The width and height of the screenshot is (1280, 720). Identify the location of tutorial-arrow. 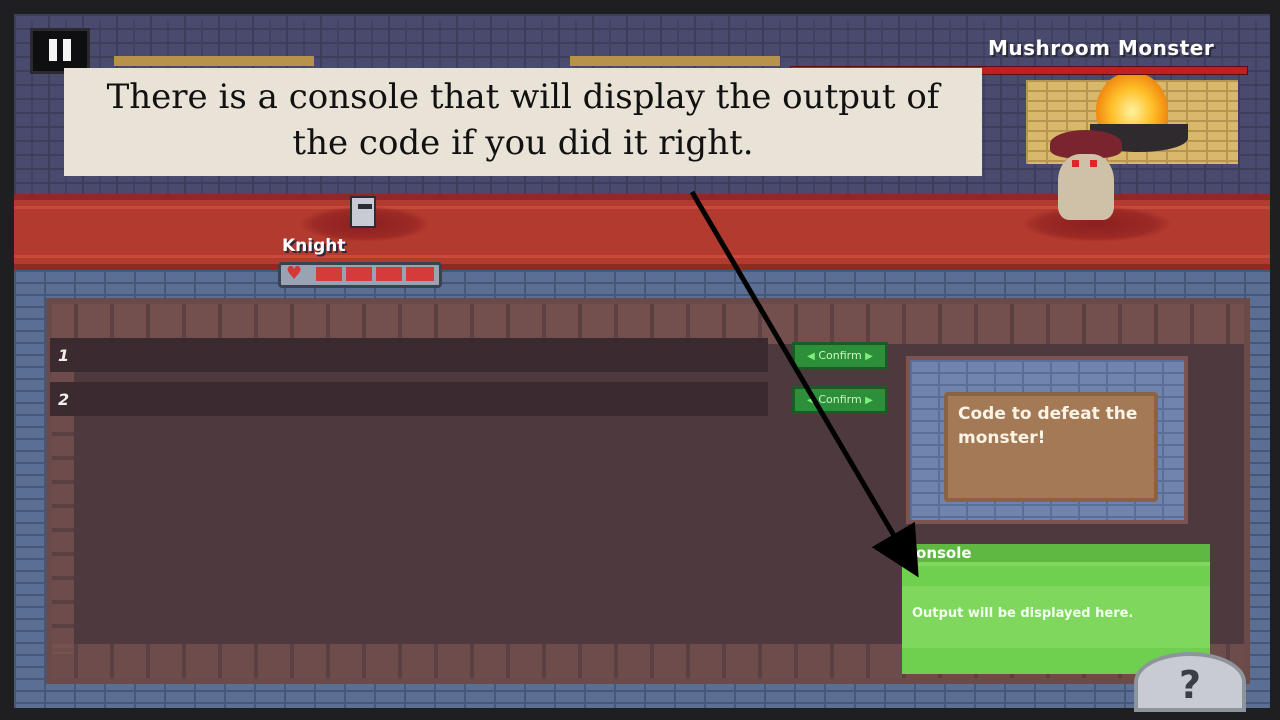
(804, 384).